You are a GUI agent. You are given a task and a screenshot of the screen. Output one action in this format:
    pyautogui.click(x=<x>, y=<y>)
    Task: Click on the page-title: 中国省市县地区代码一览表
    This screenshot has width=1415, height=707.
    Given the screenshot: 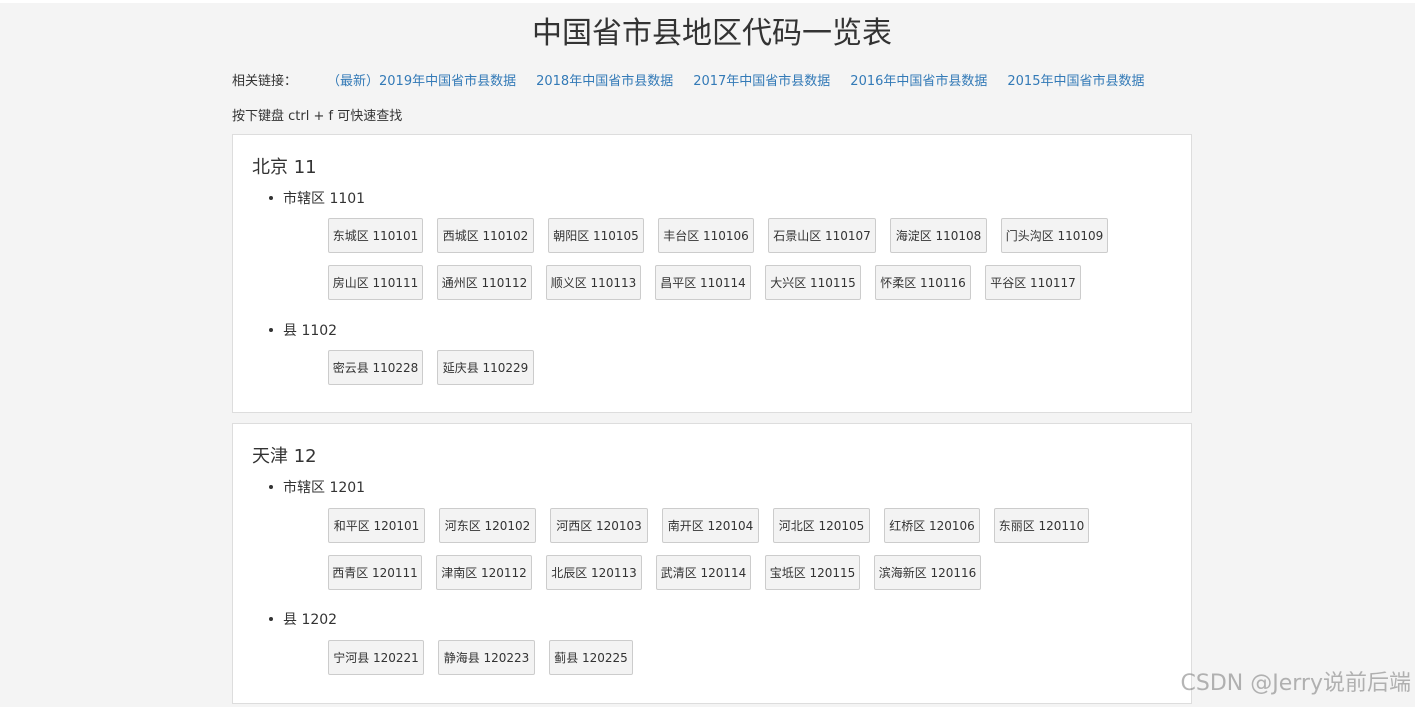 What is the action you would take?
    pyautogui.click(x=712, y=33)
    